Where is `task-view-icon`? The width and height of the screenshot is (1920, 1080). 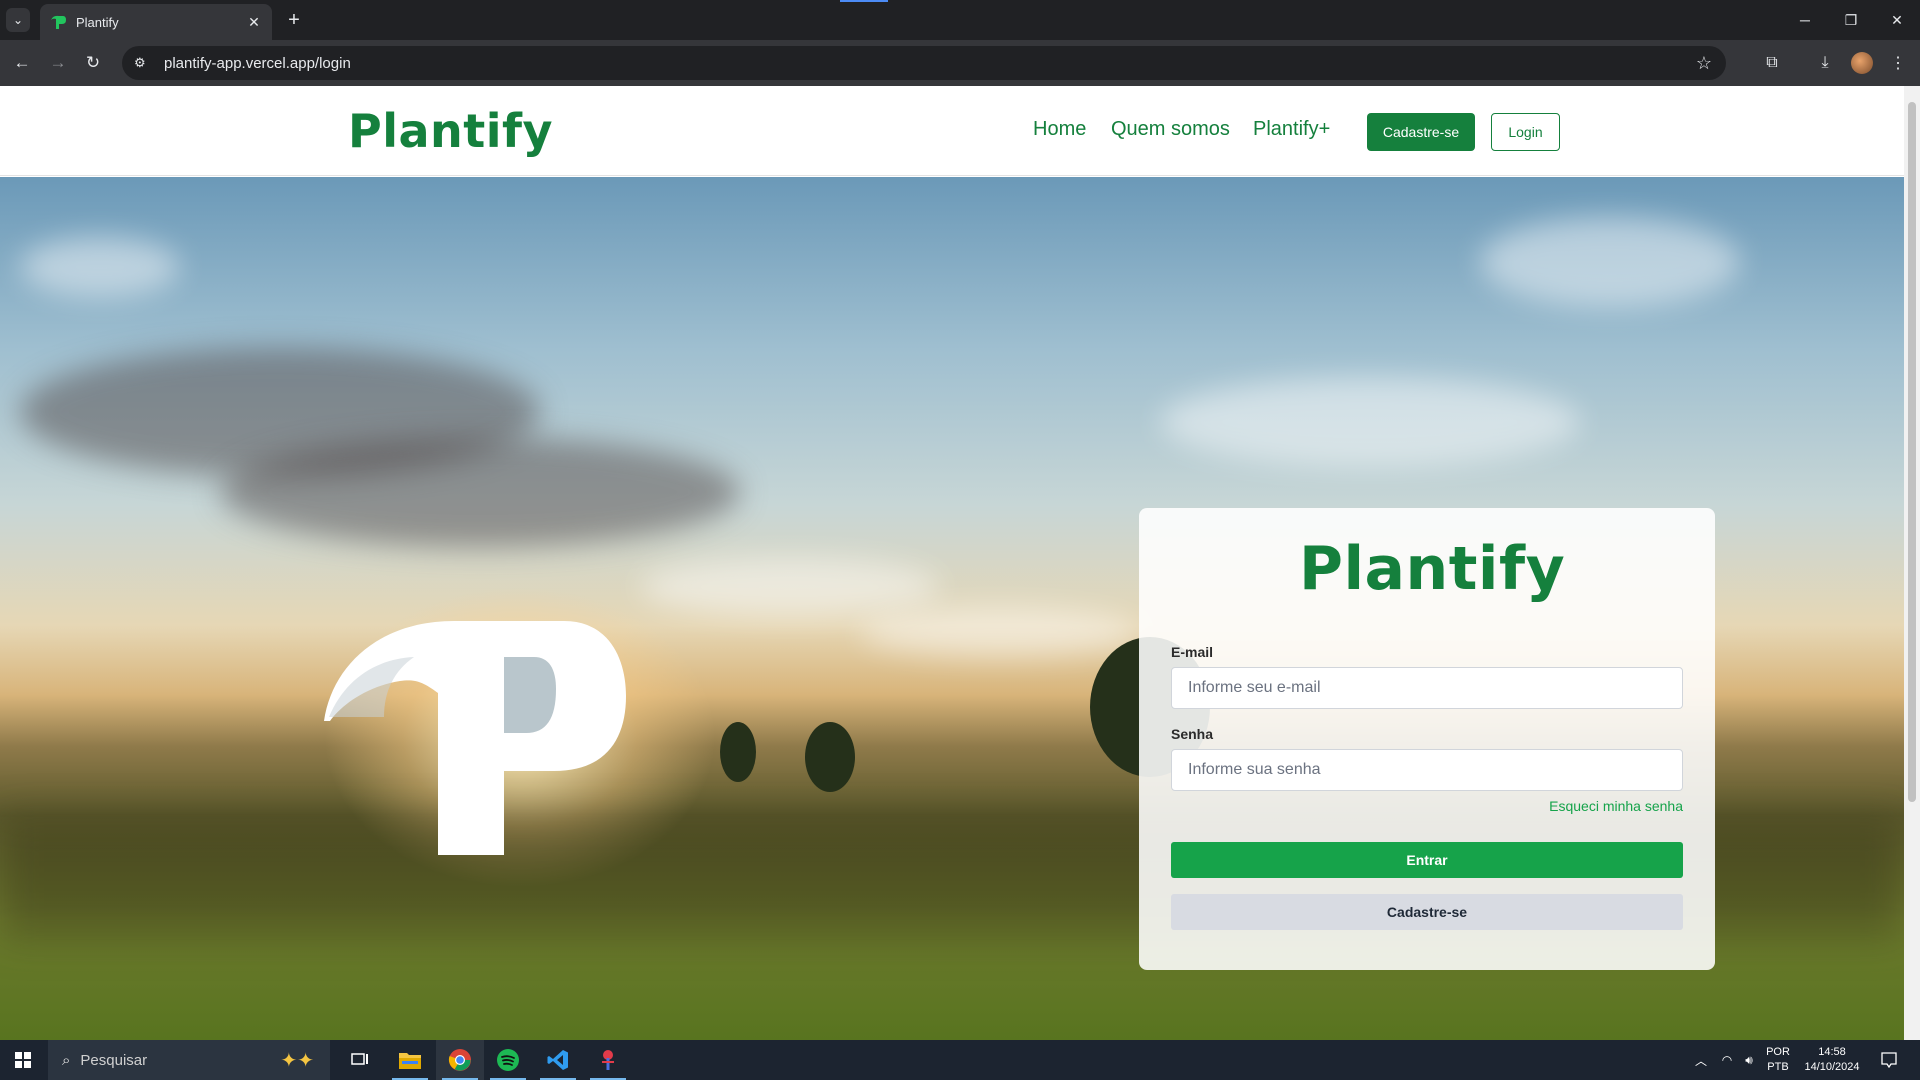 task-view-icon is located at coordinates (360, 1060).